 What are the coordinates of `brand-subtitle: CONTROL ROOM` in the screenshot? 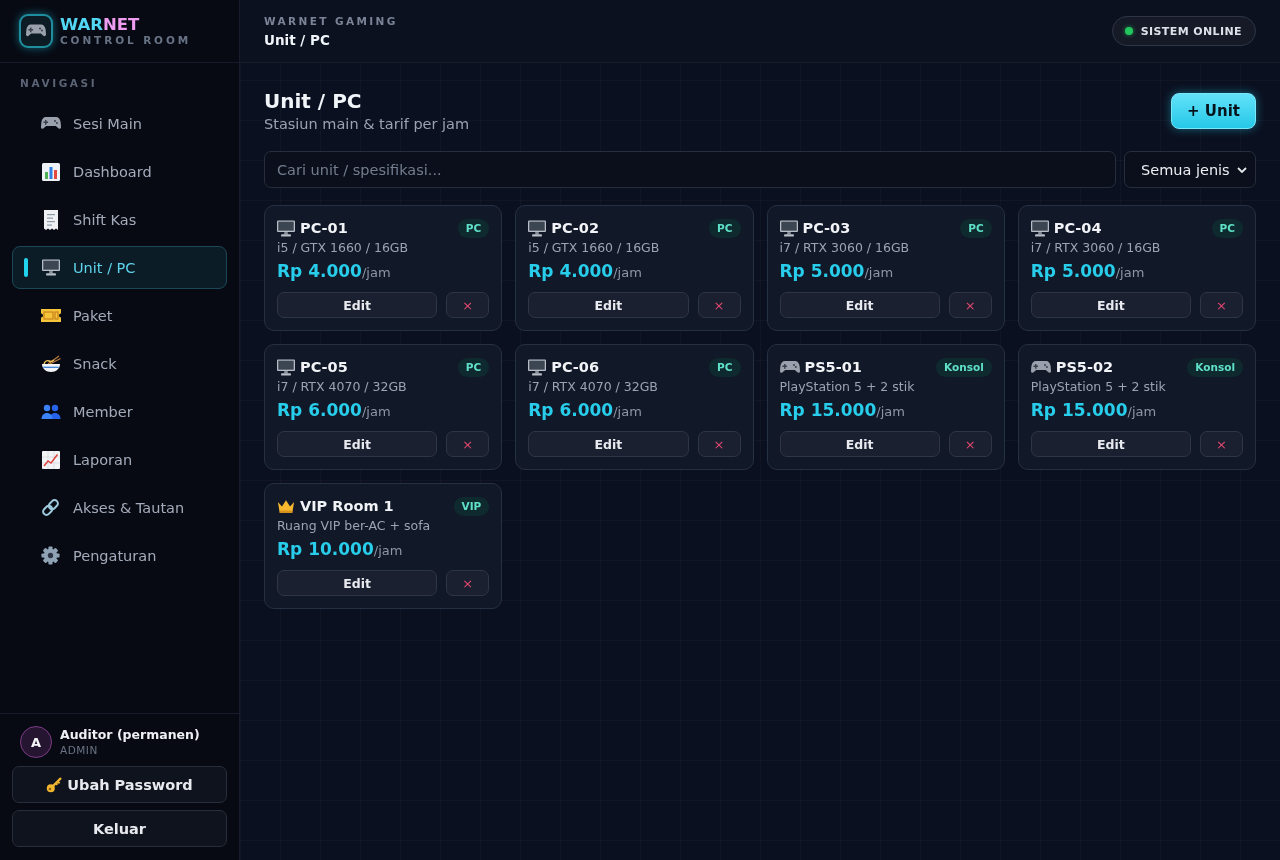 It's located at (126, 40).